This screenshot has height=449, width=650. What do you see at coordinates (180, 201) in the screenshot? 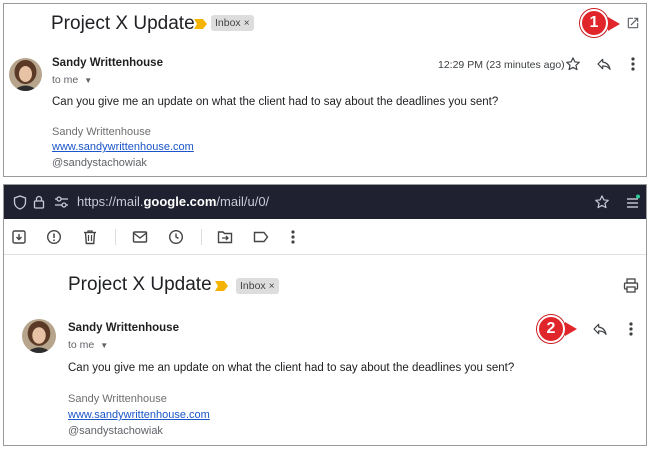
I see `url-domain: google.com` at bounding box center [180, 201].